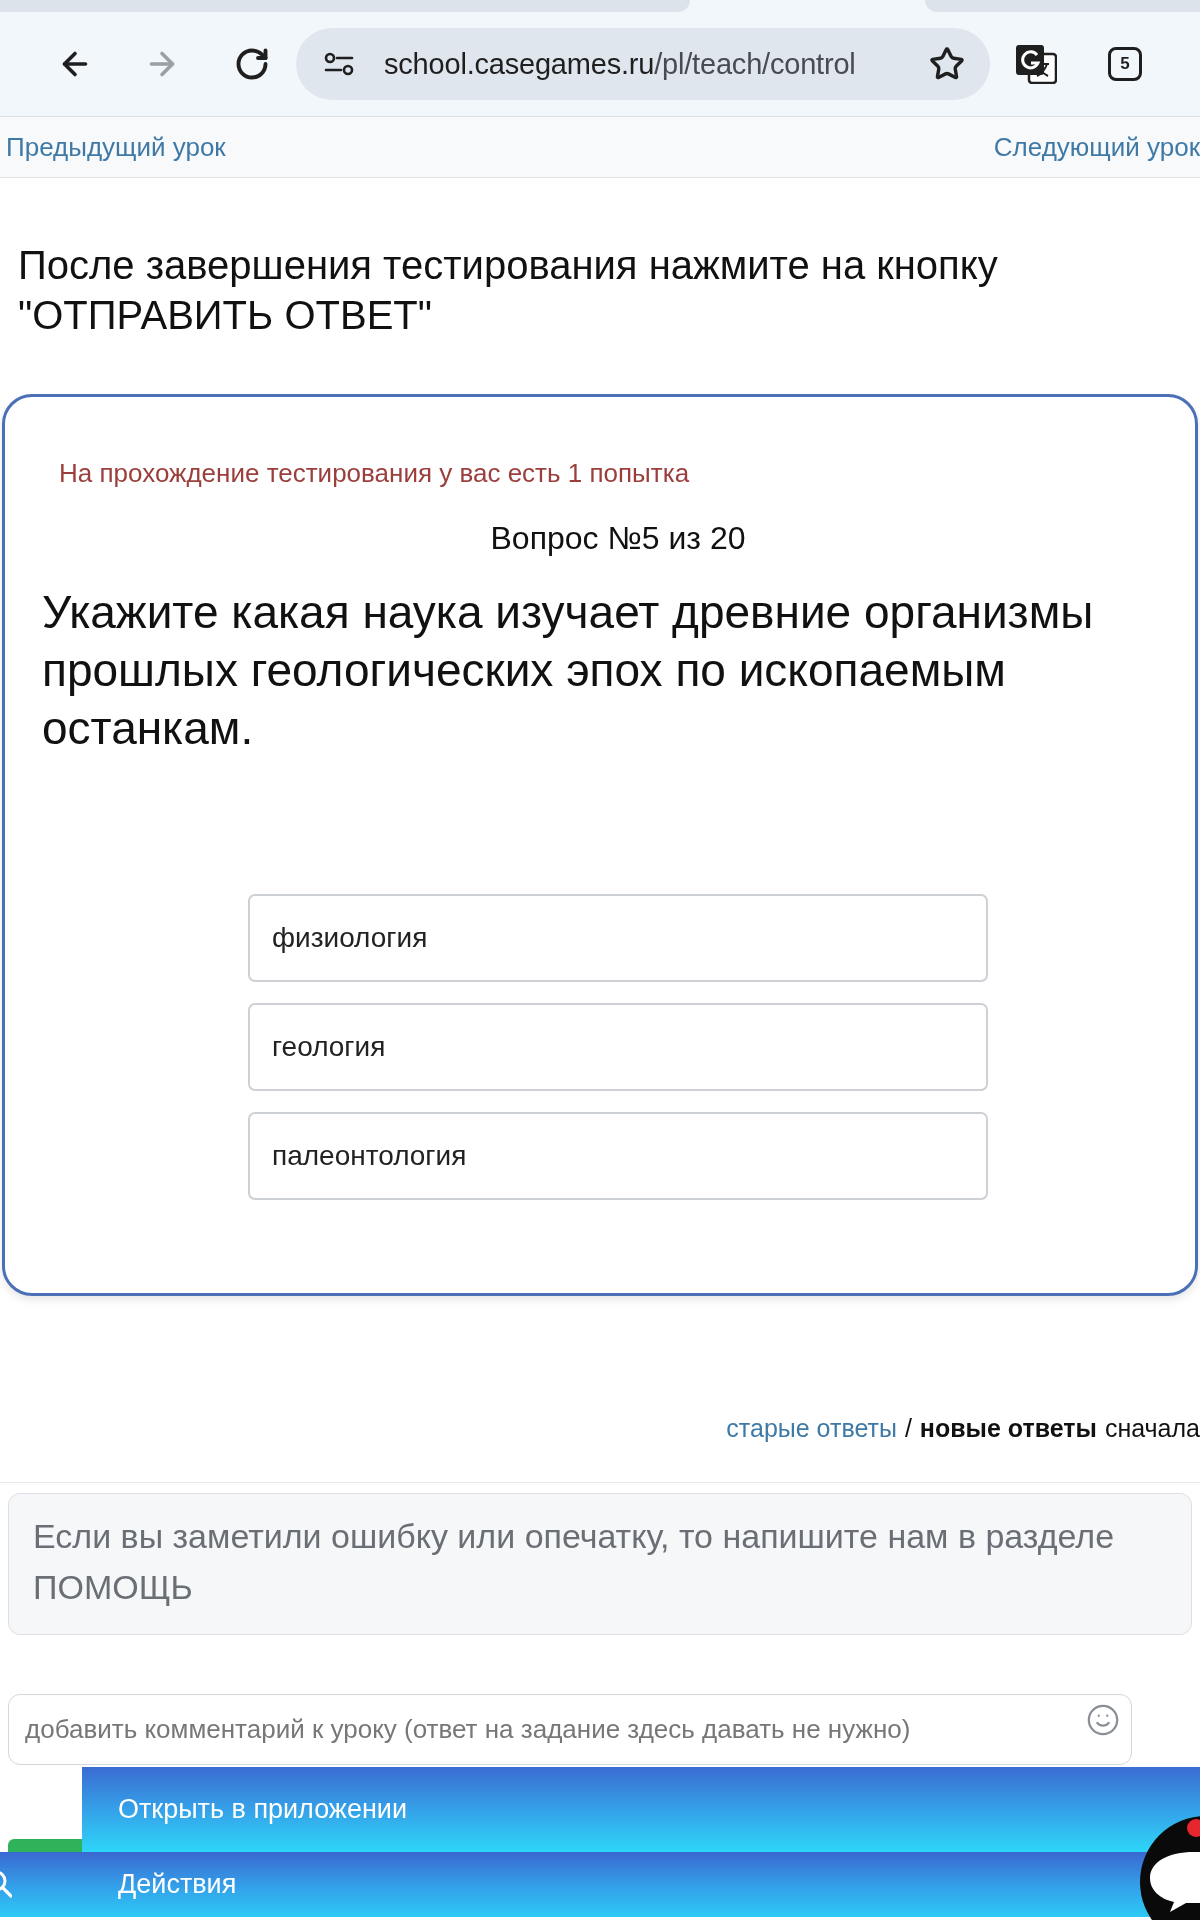 The image size is (1200, 1920). What do you see at coordinates (374, 473) in the screenshot?
I see `attempts-note: На прохождение тестирования у вас есть 1 попытка` at bounding box center [374, 473].